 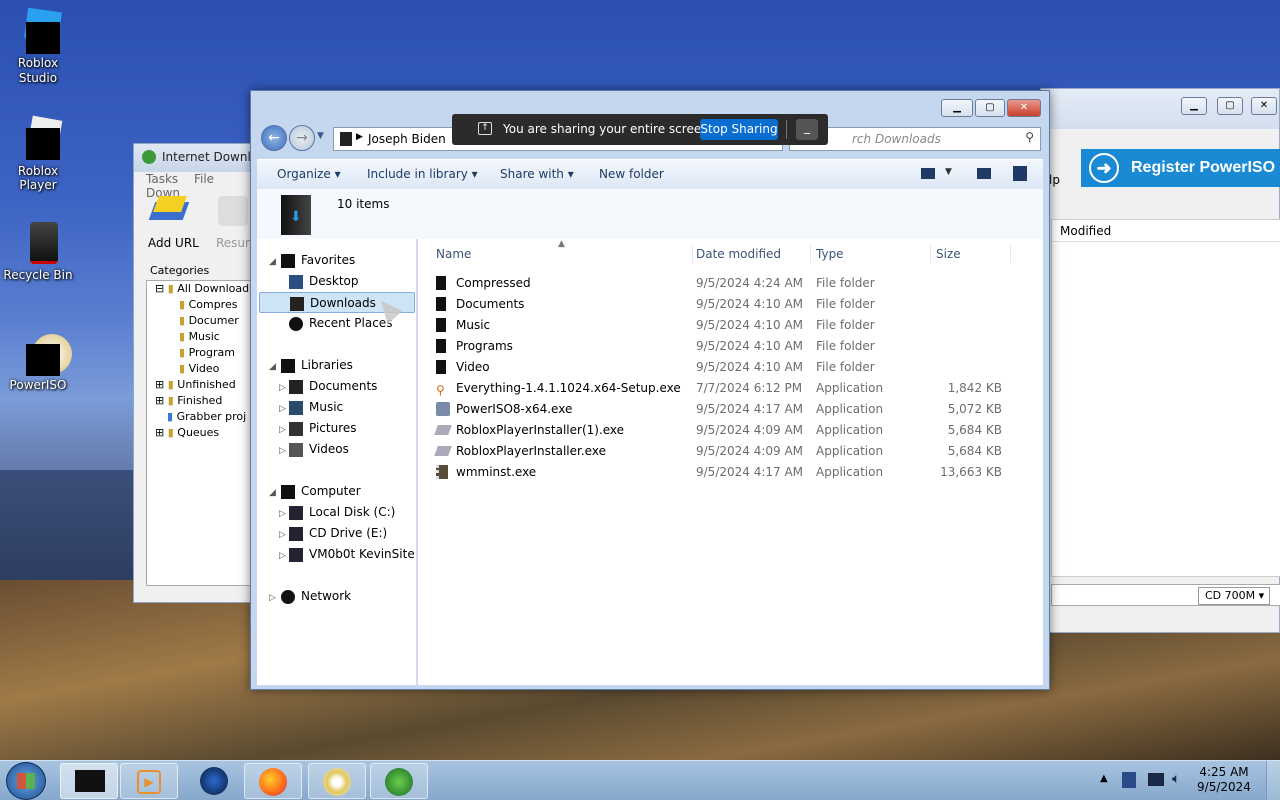 I want to click on stop-sharing-button: Stop Sharing, so click(x=739, y=129).